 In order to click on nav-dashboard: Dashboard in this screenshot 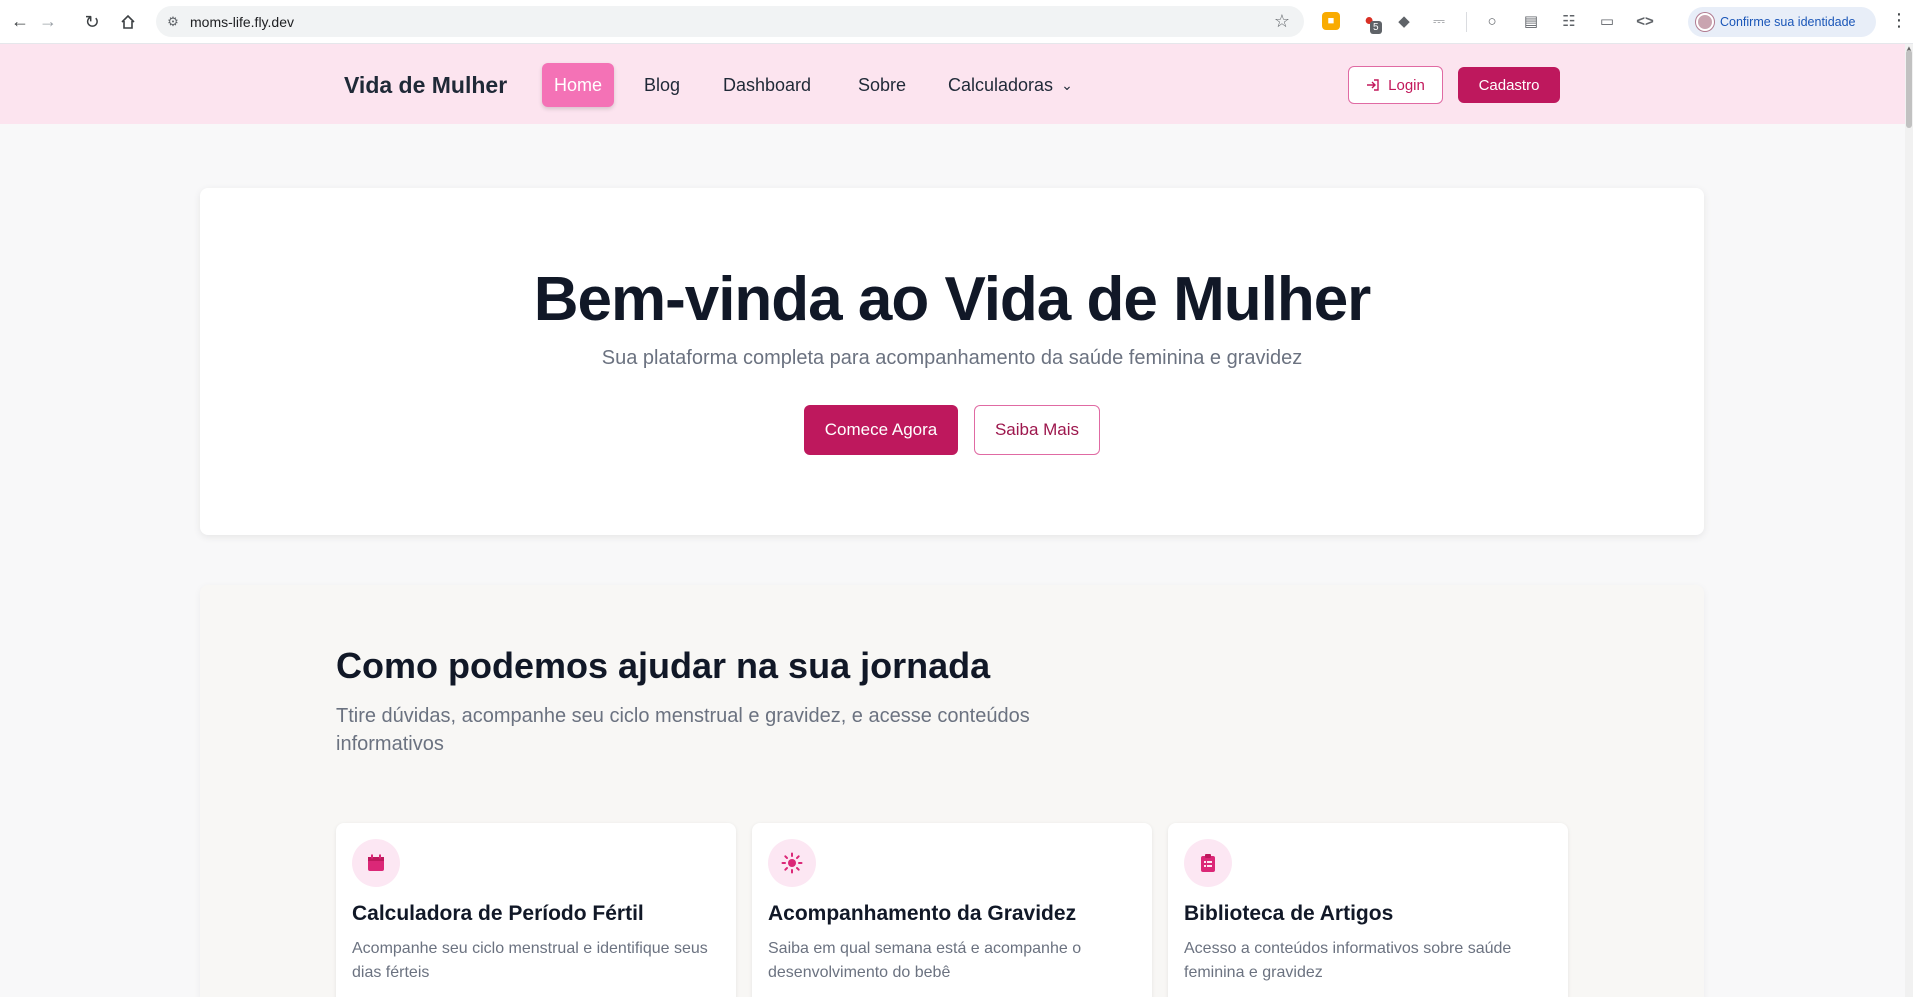, I will do `click(767, 85)`.